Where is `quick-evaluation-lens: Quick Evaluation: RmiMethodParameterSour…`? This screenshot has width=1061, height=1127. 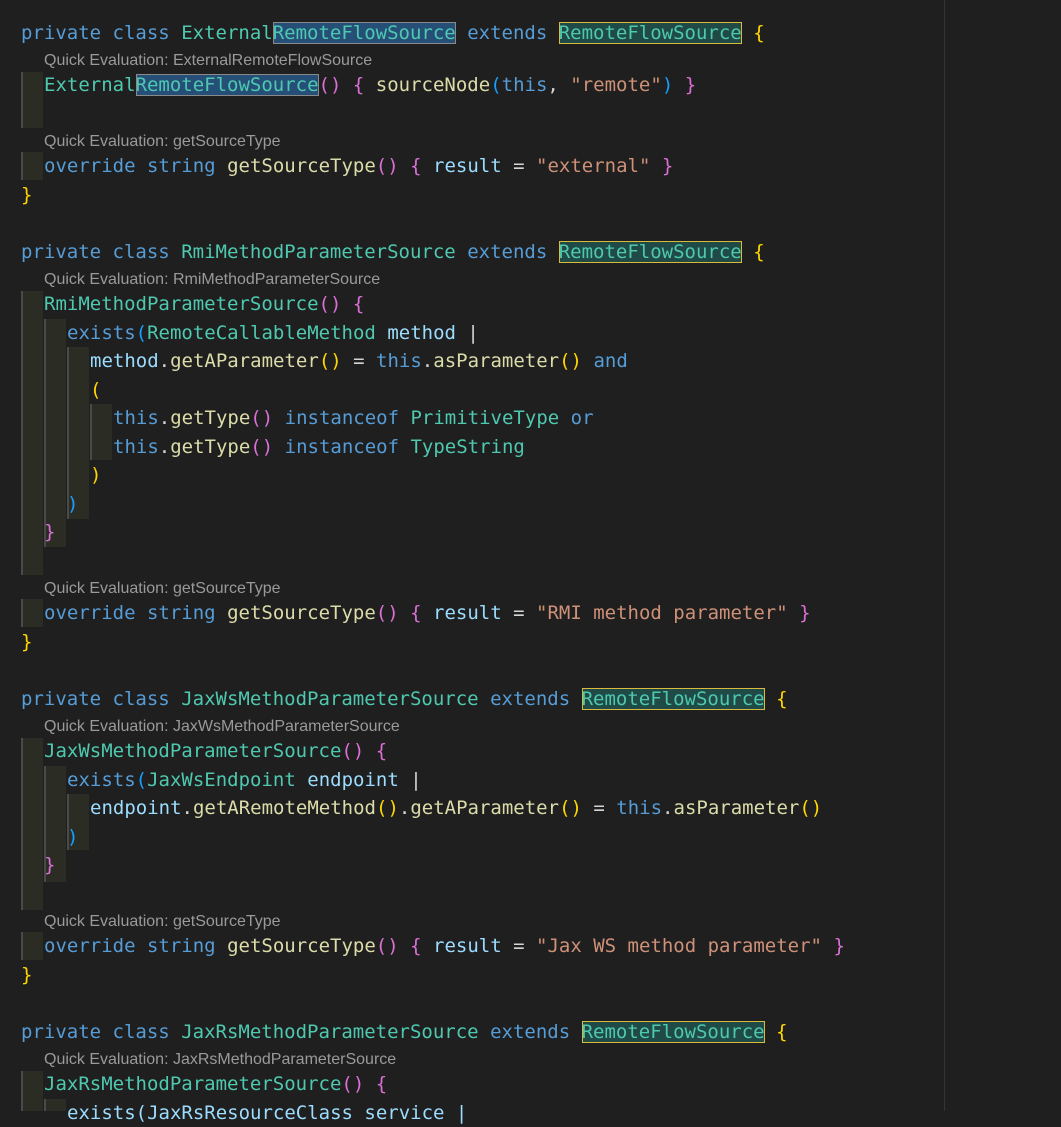 quick-evaluation-lens: Quick Evaluation: RmiMethodParameterSour… is located at coordinates (212, 280).